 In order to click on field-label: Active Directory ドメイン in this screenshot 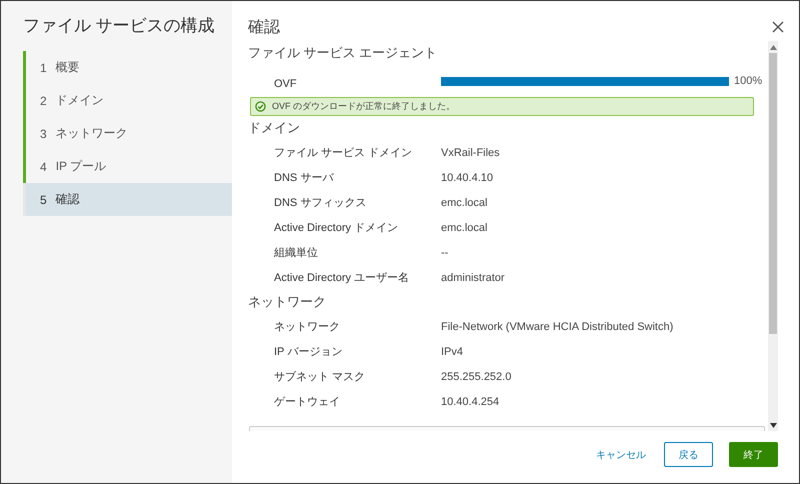, I will do `click(336, 228)`.